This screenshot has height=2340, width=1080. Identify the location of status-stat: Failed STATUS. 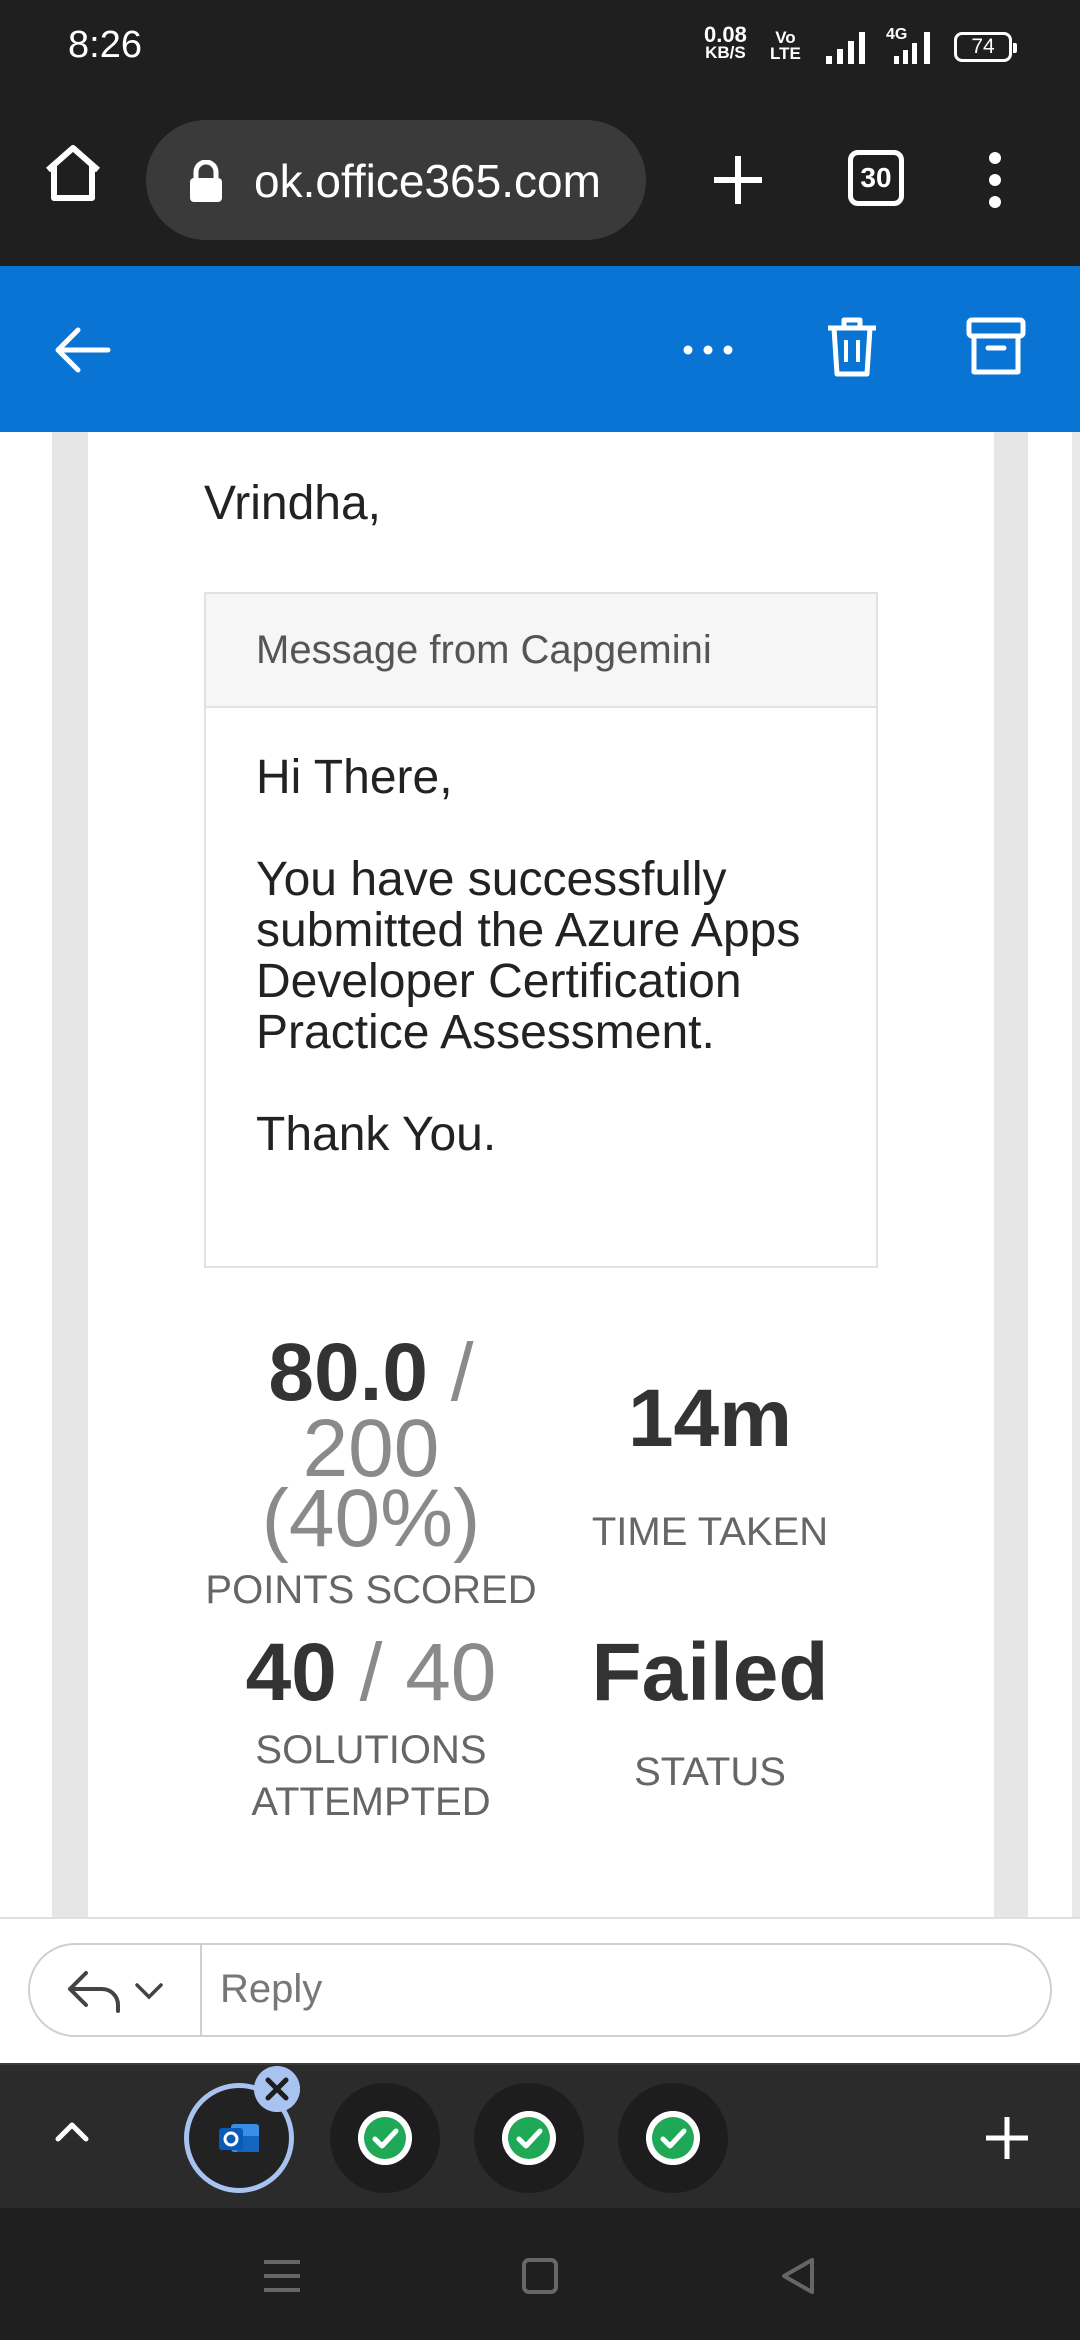
(710, 1713).